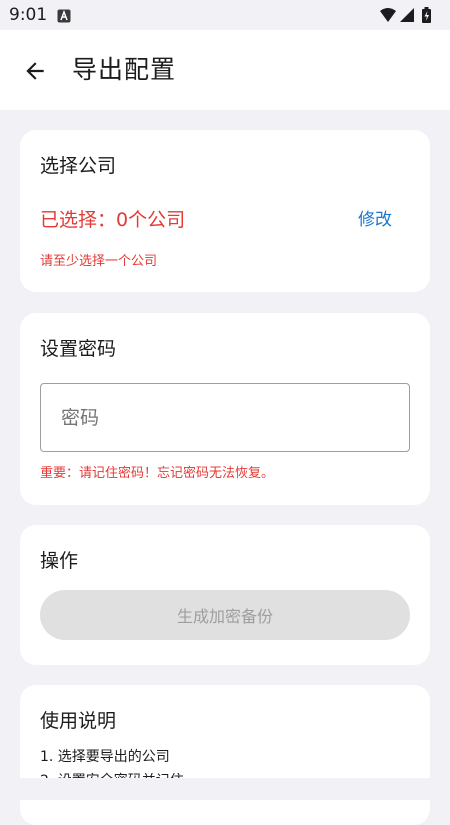 The image size is (450, 825). What do you see at coordinates (59, 561) in the screenshot?
I see `operation-title: 操作` at bounding box center [59, 561].